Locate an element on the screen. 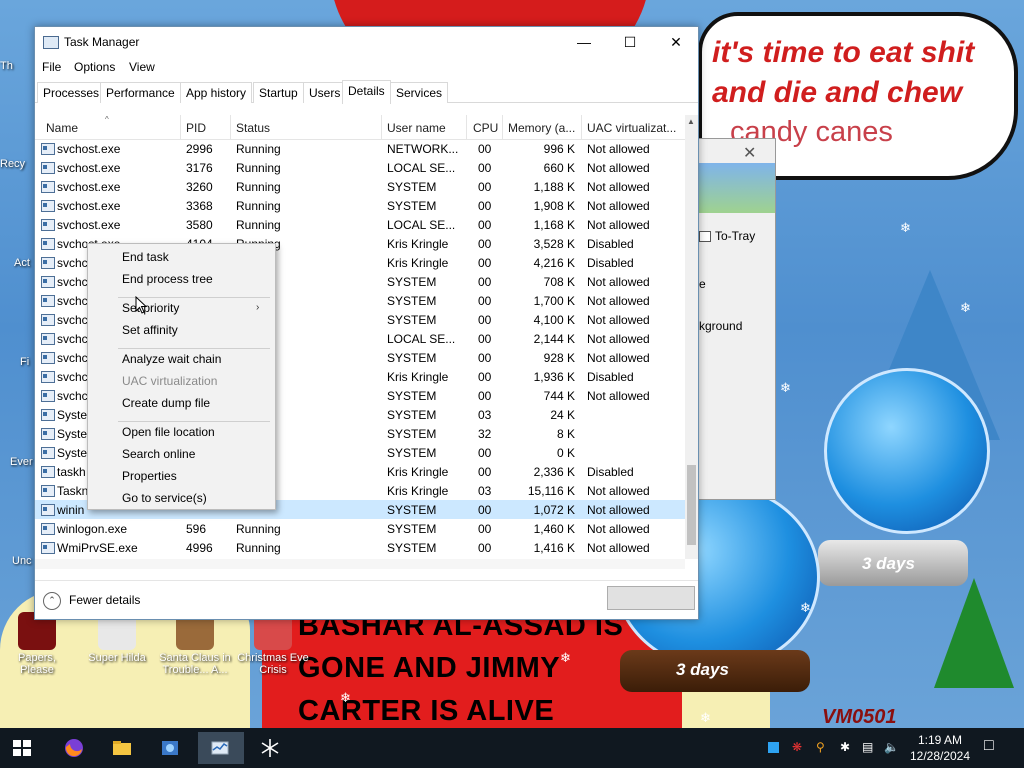 Image resolution: width=1024 pixels, height=768 pixels. tab-users: Users is located at coordinates (325, 92).